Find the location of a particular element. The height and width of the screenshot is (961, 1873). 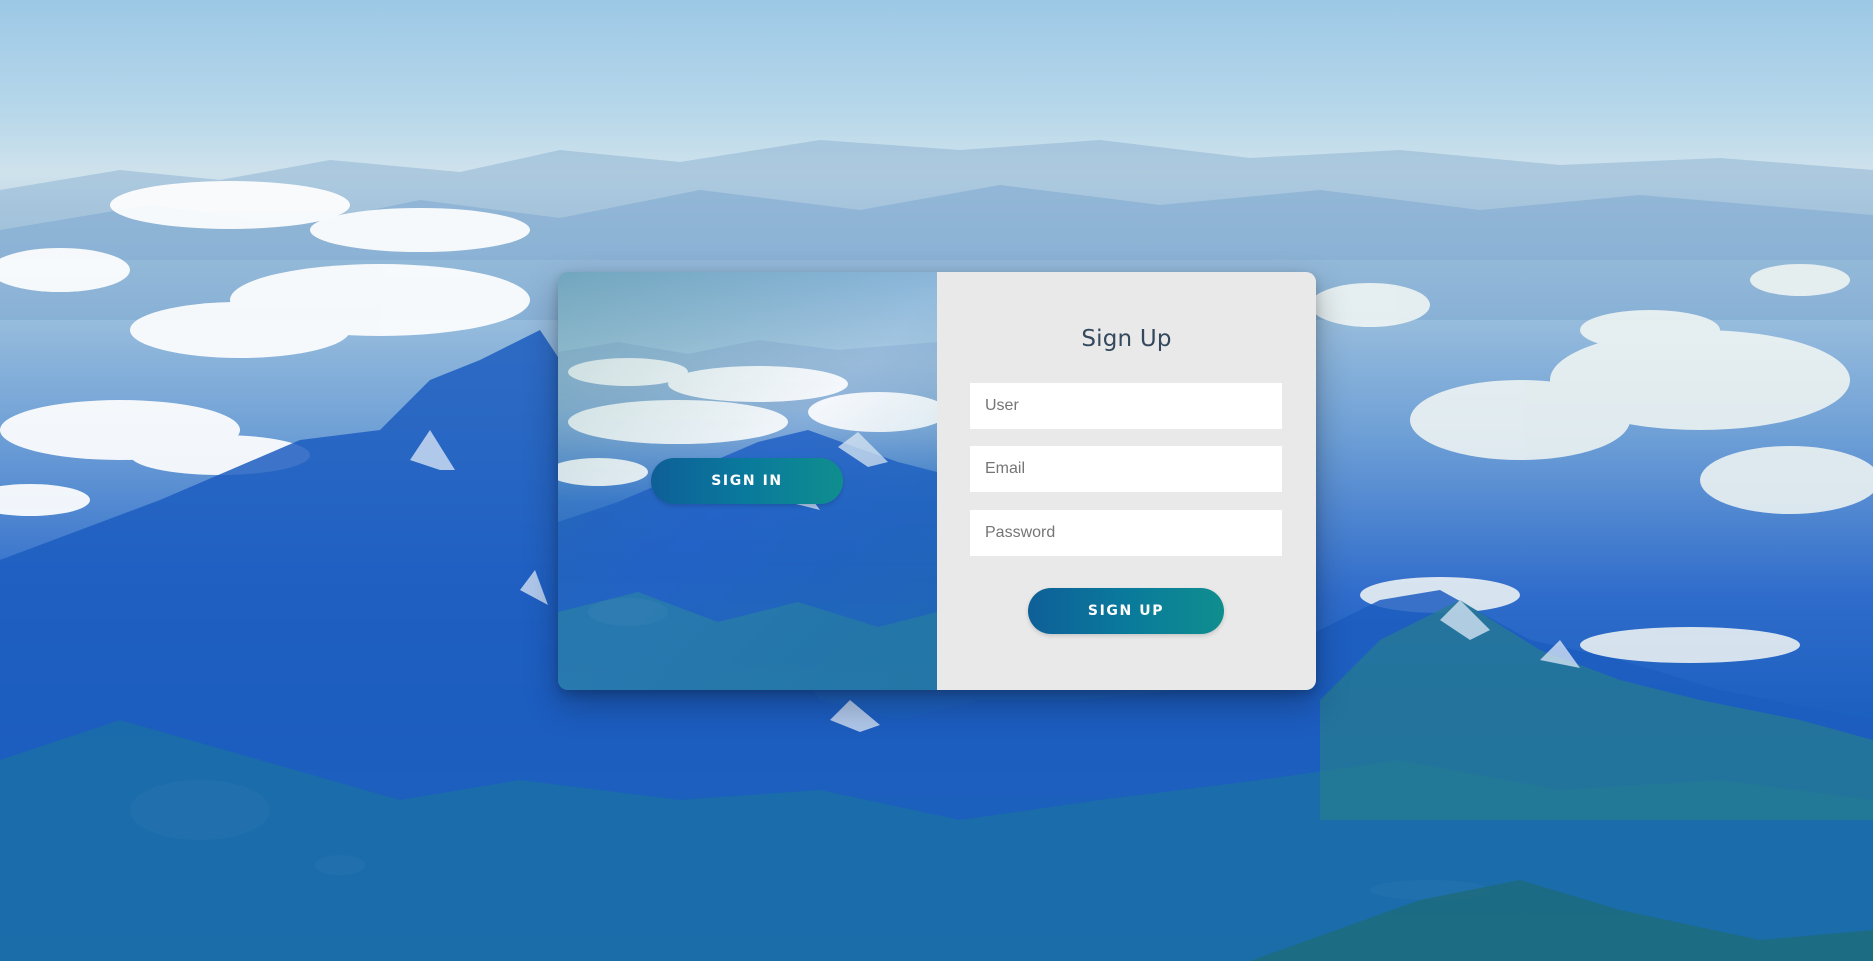

signin-overlay-panel: SIGN IN is located at coordinates (747, 481).